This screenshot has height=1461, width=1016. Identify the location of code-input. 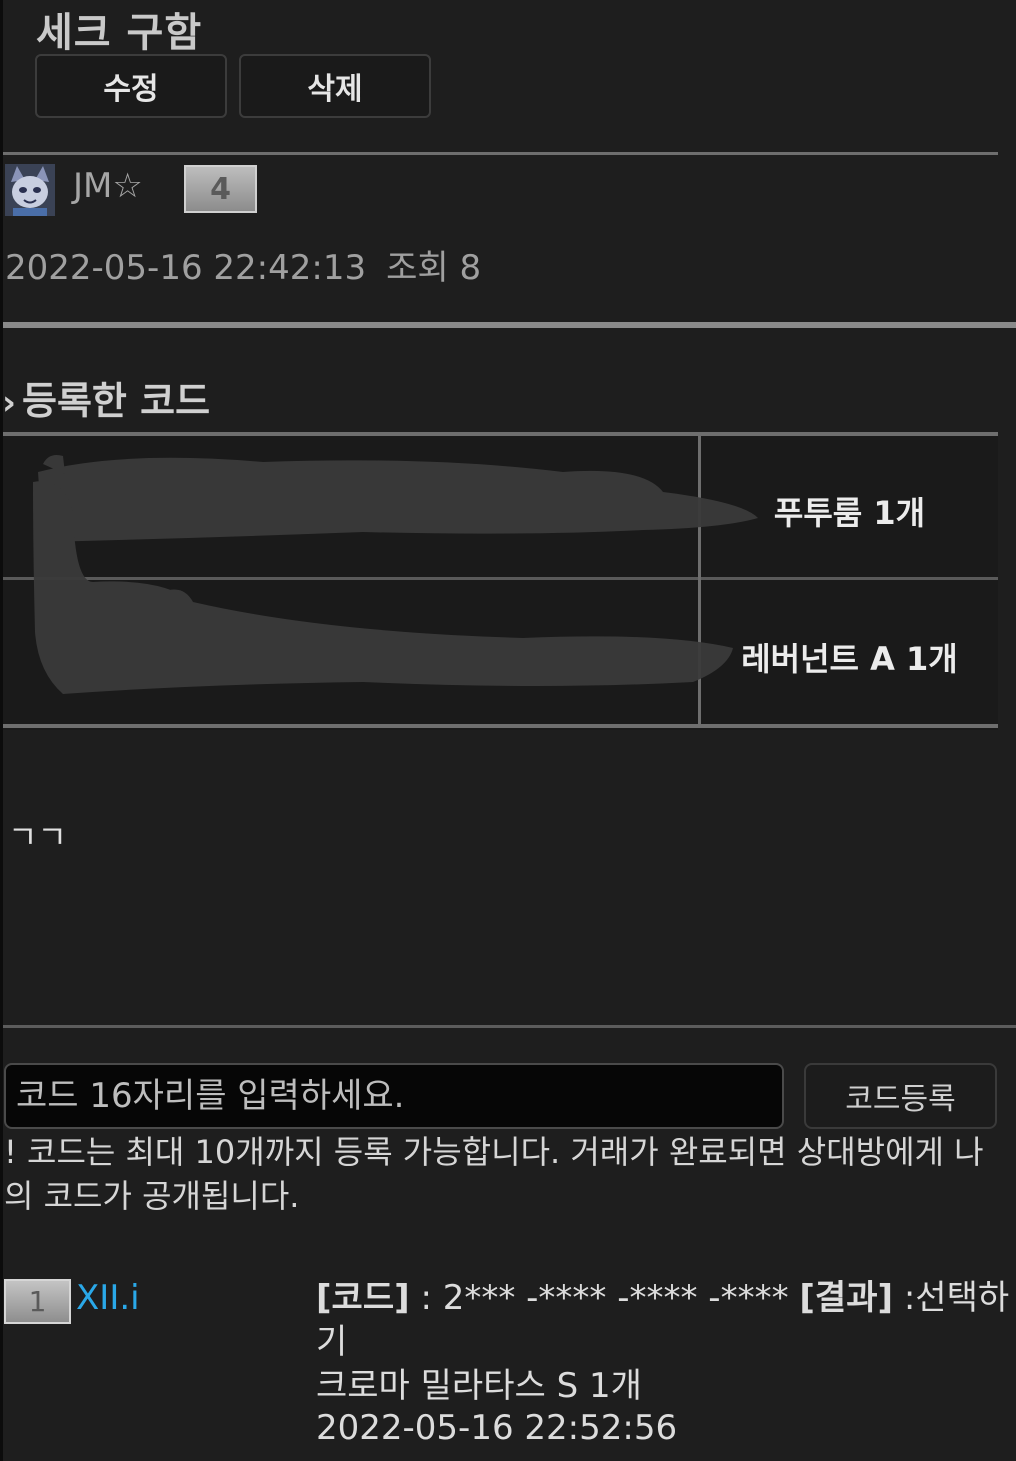
(394, 1096).